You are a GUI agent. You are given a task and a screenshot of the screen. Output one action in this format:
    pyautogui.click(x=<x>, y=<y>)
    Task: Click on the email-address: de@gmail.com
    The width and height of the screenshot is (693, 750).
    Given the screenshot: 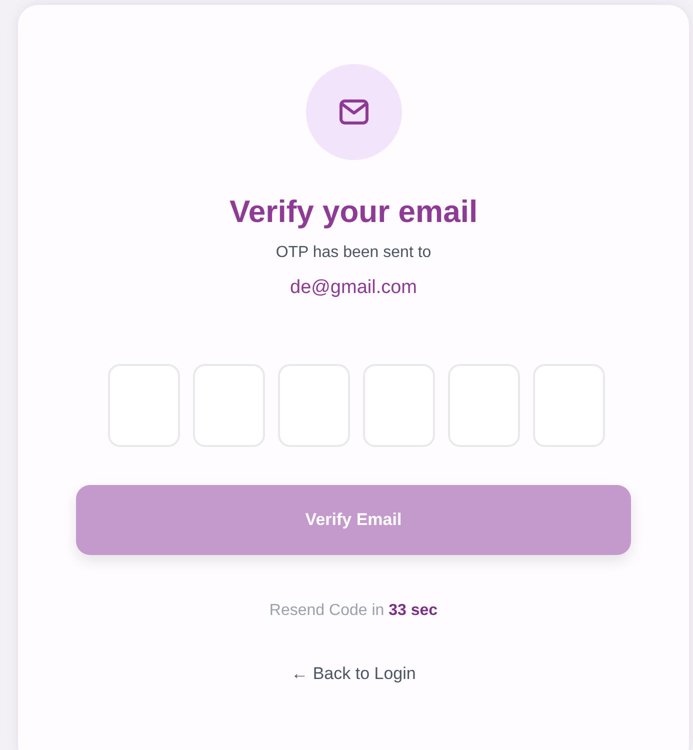 What is the action you would take?
    pyautogui.click(x=353, y=288)
    